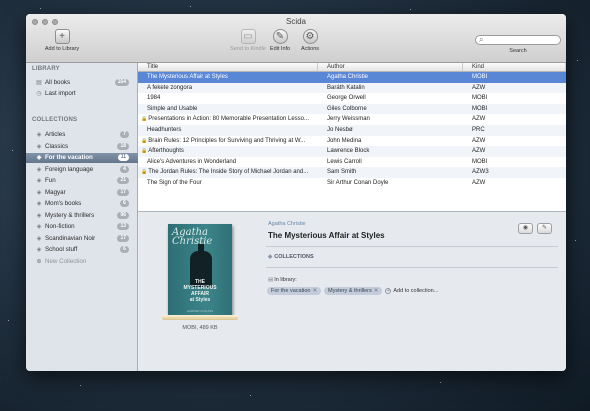  I want to click on sidebar-item-school-stuff: ◈ School stuff 6, so click(82, 250).